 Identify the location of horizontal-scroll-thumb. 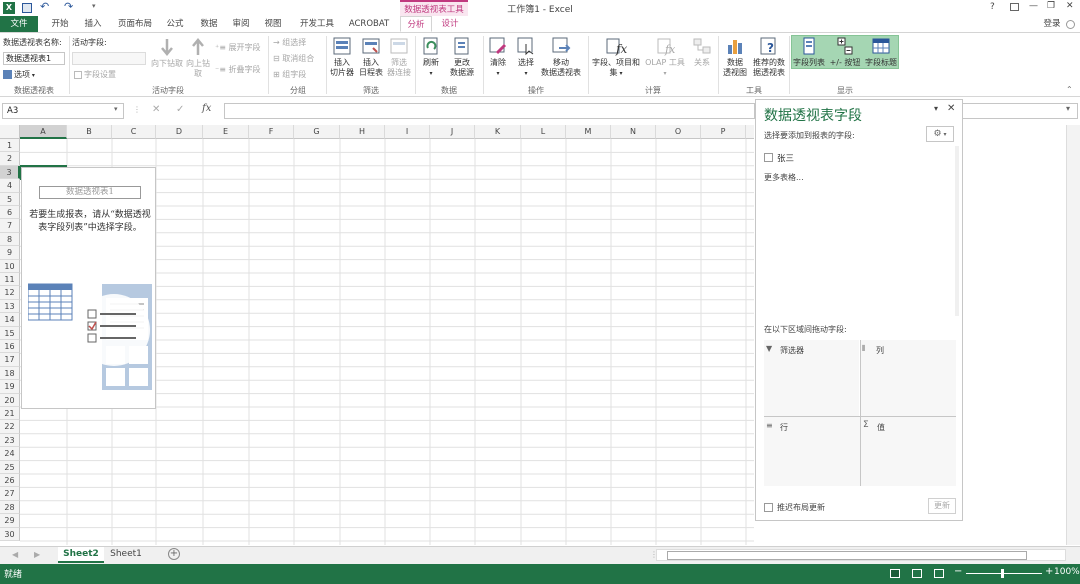
(847, 555).